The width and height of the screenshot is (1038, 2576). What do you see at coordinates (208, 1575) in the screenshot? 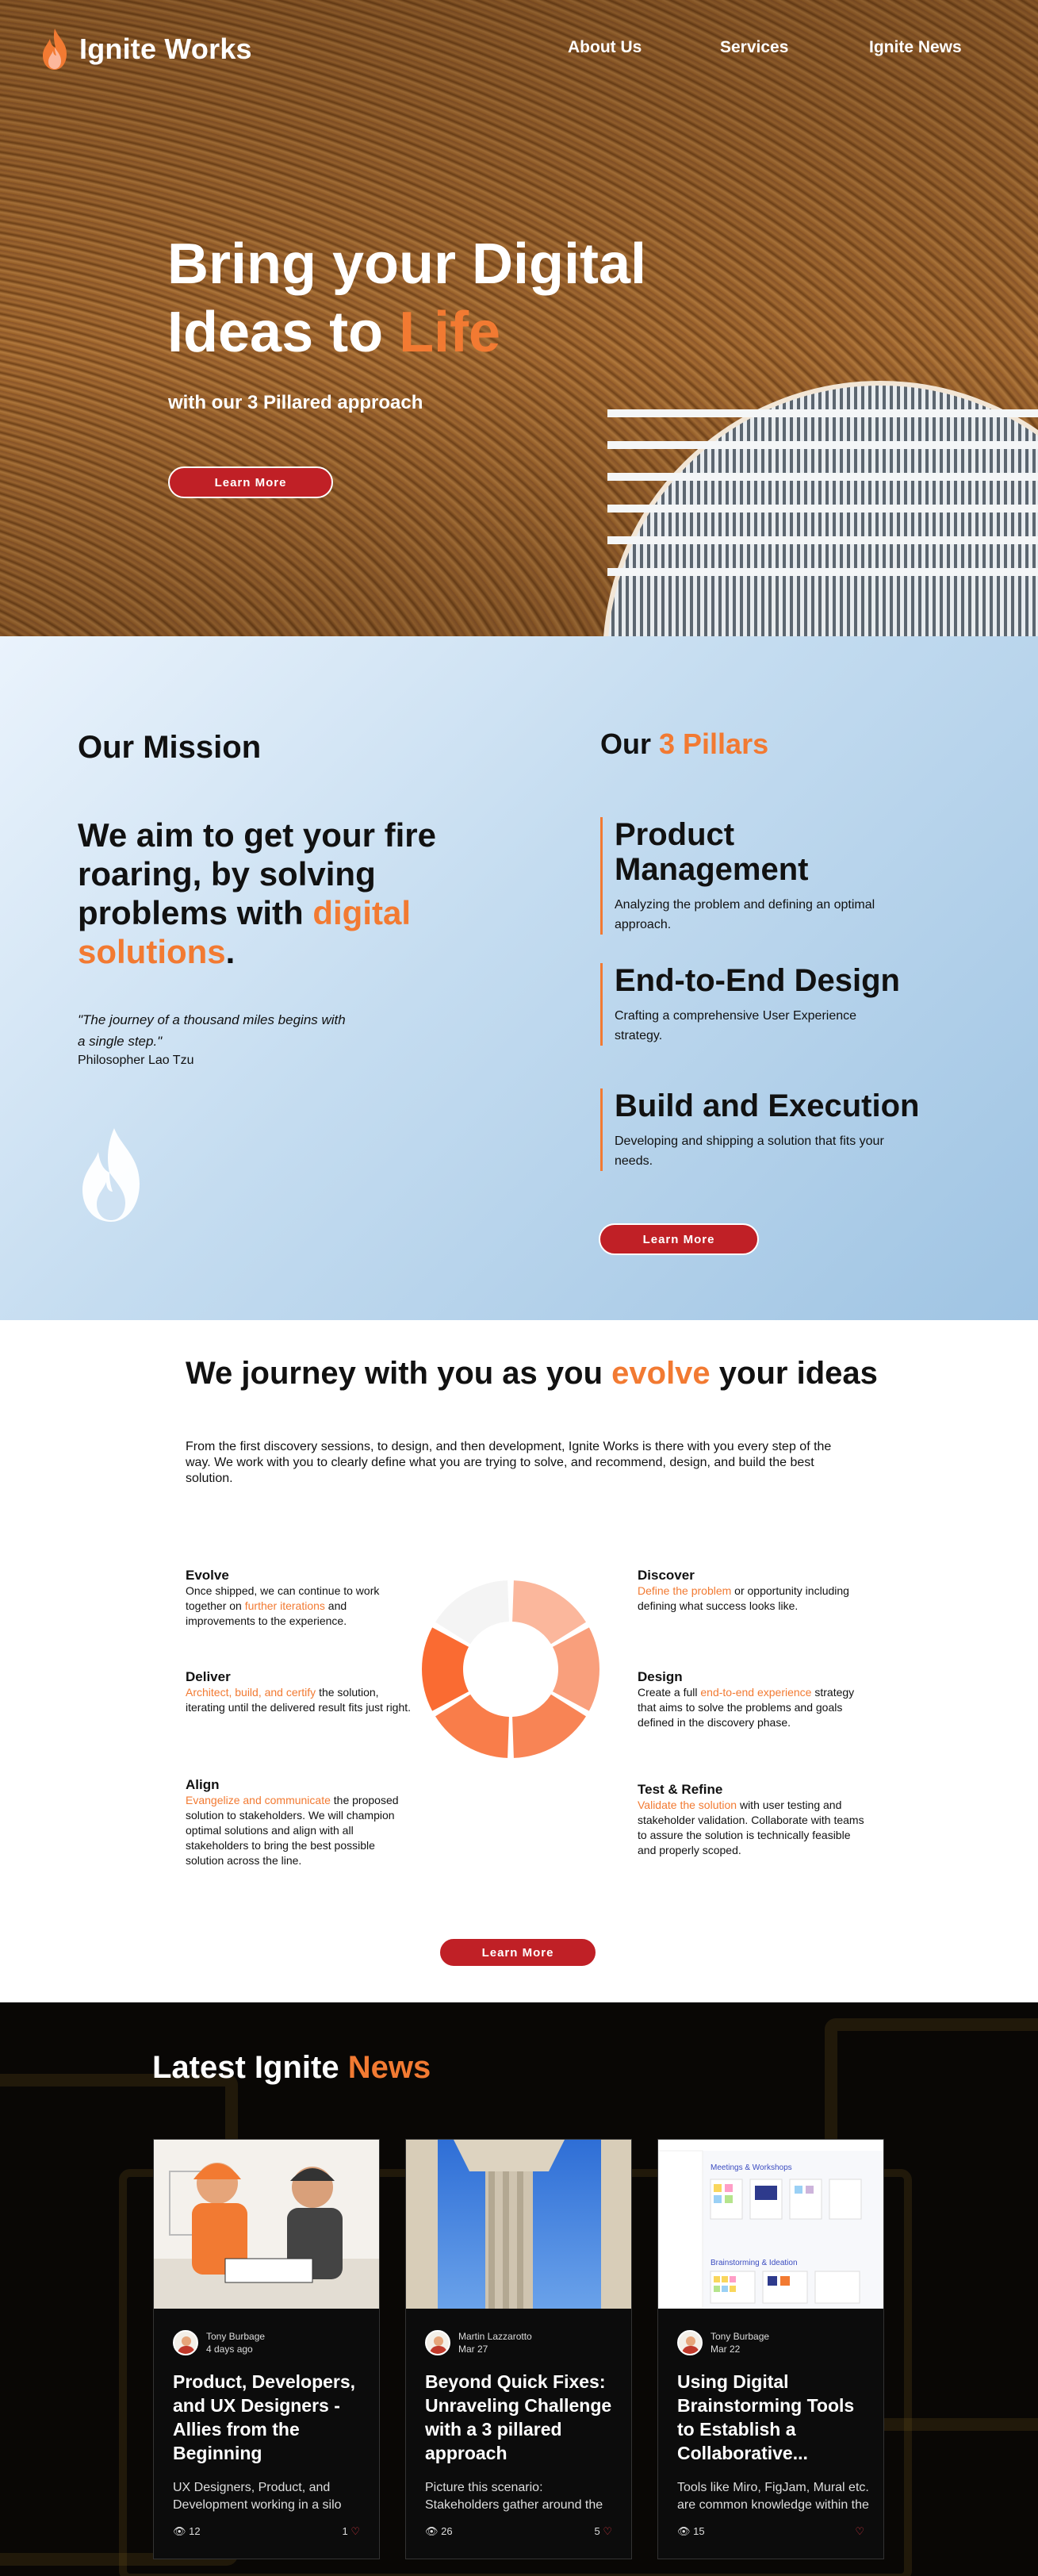
I see `stage-title: Evolve` at bounding box center [208, 1575].